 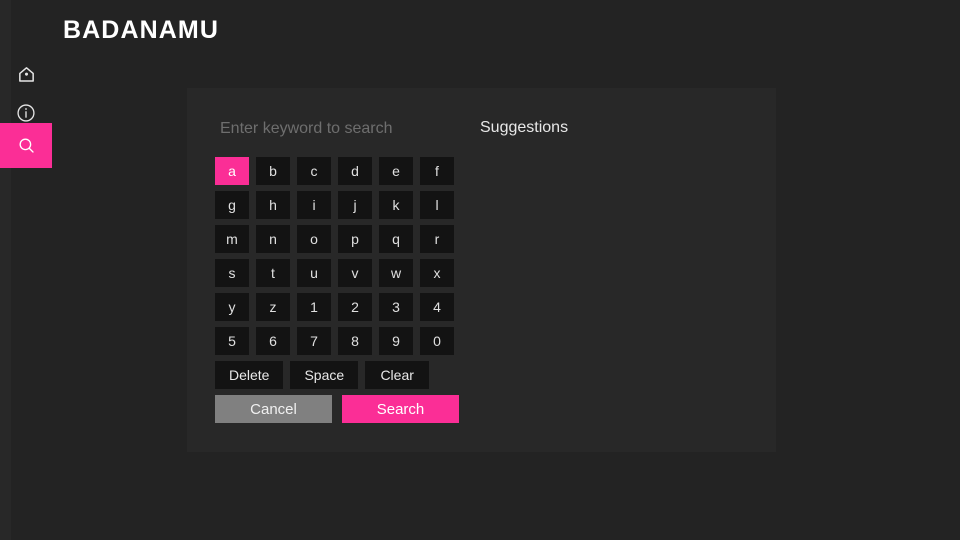 What do you see at coordinates (314, 171) in the screenshot?
I see `key-c: c` at bounding box center [314, 171].